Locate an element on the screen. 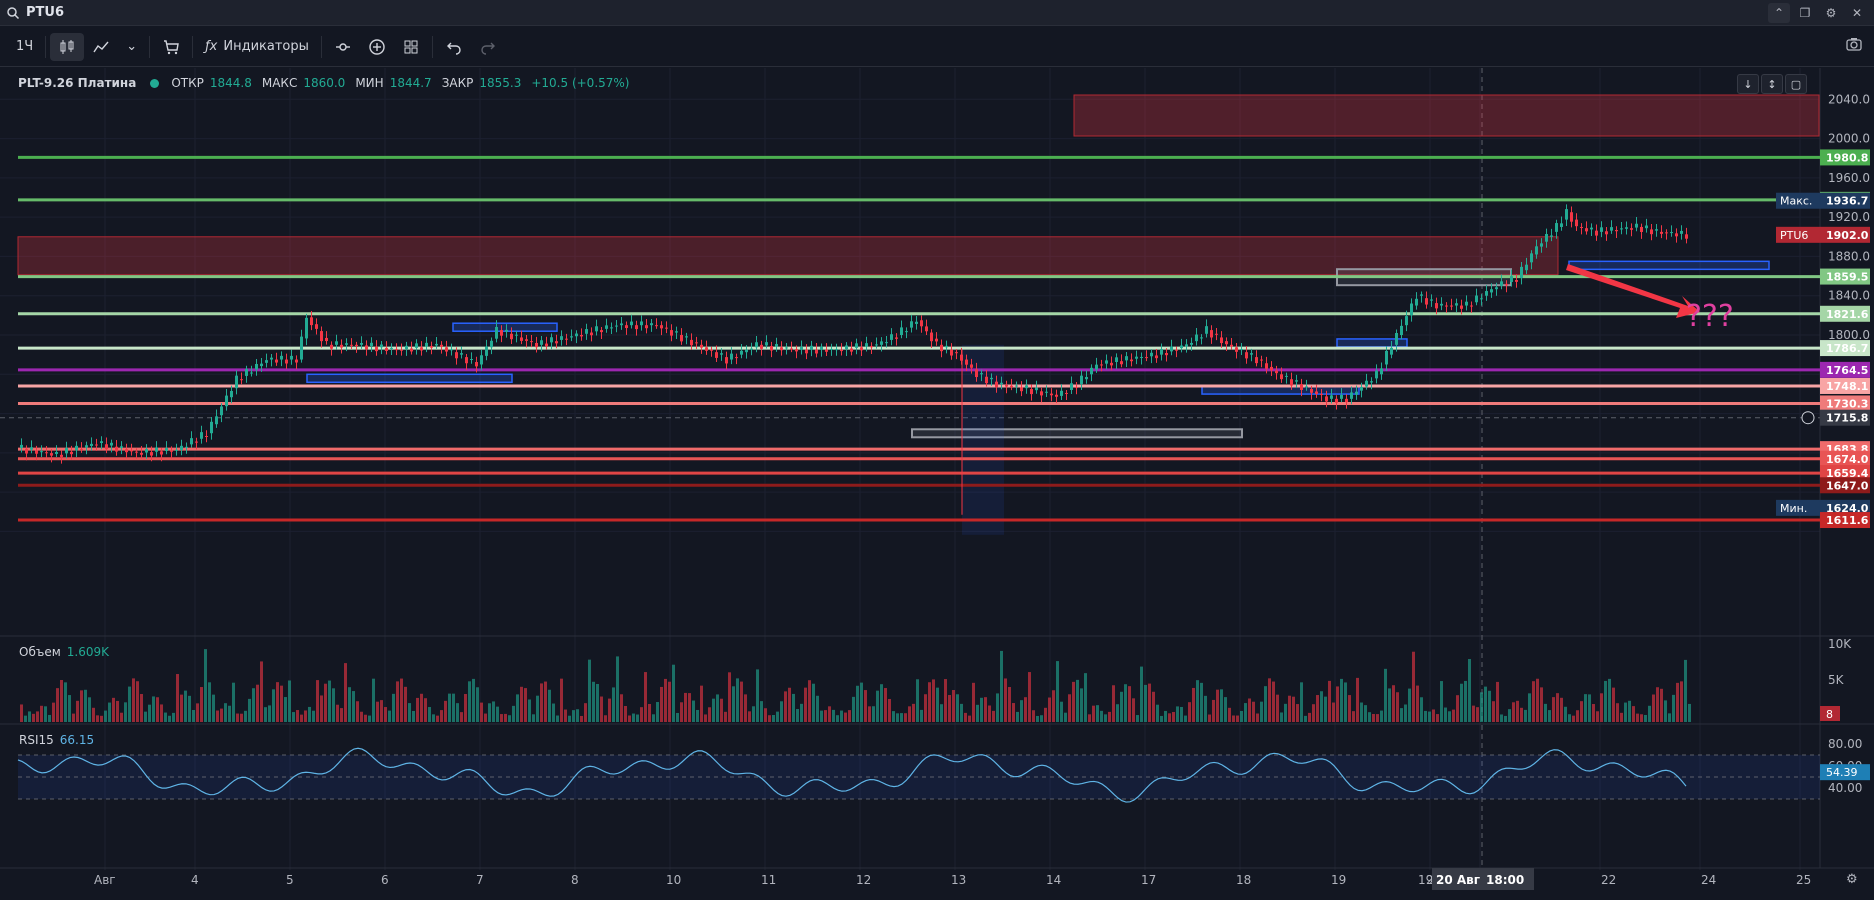 Image resolution: width=1874 pixels, height=900 pixels. restore-icon: ❐ is located at coordinates (1805, 13).